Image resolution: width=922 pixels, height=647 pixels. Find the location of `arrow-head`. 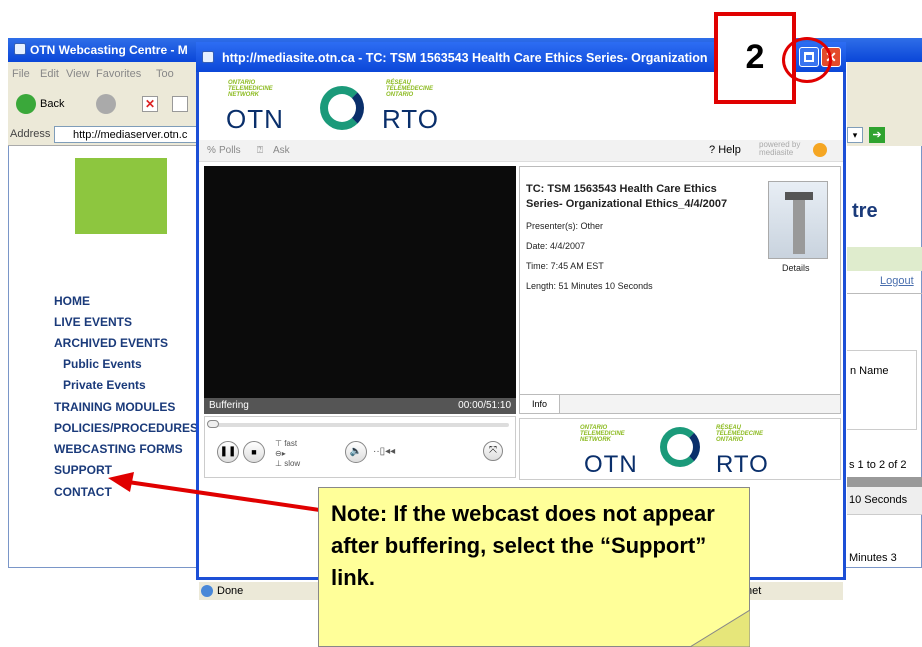

arrow-head is located at coordinates (121, 482).